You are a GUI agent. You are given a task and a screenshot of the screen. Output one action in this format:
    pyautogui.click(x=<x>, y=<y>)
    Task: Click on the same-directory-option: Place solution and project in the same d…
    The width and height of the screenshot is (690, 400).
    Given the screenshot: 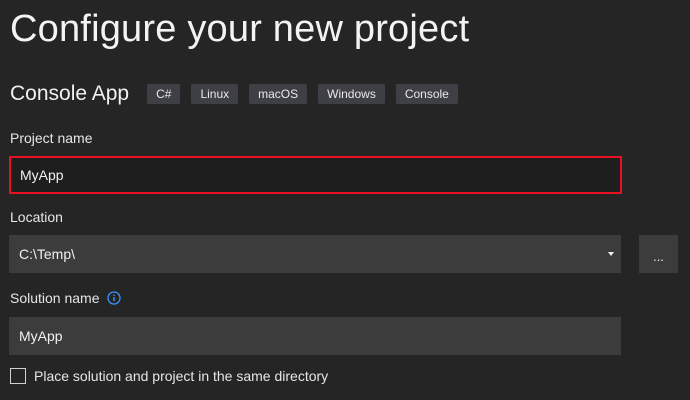 What is the action you would take?
    pyautogui.click(x=169, y=376)
    